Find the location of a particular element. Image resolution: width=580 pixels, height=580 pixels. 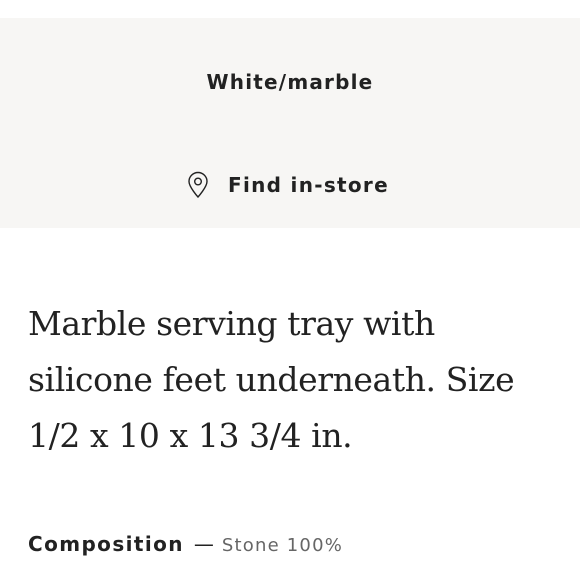

find-in-store-button: Find in-store is located at coordinates (288, 185).